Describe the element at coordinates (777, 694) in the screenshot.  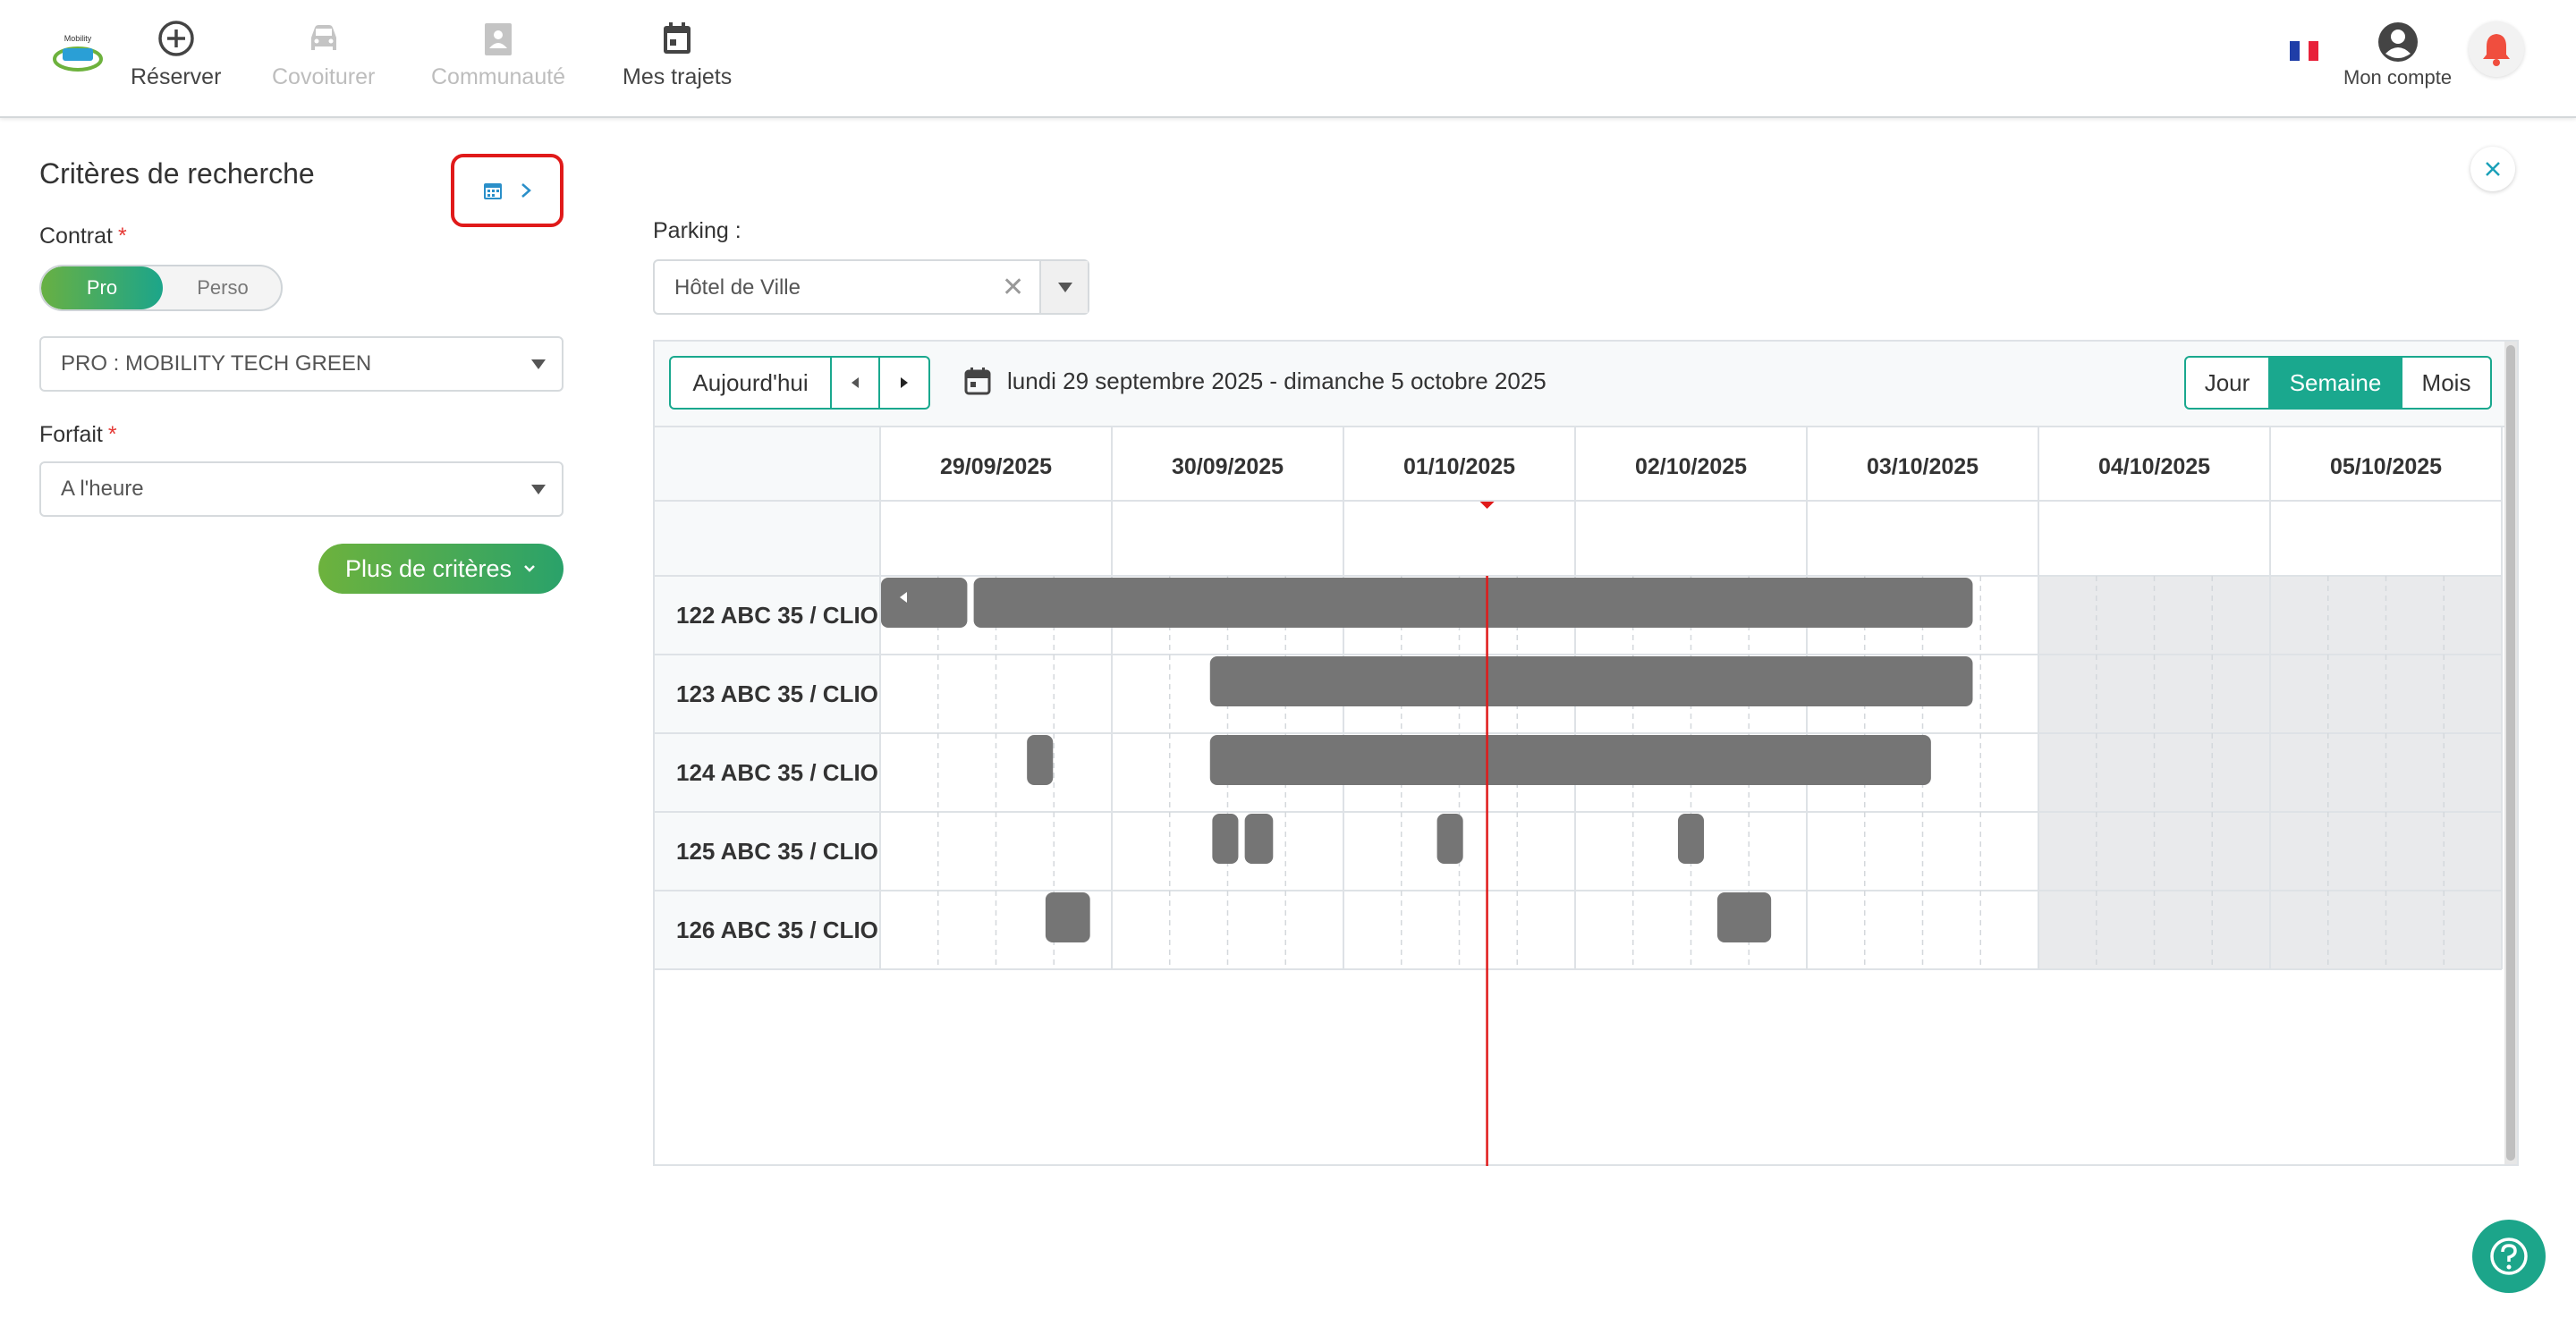
I see `resource-label: 123 ABC 35 / CLIO` at that location.